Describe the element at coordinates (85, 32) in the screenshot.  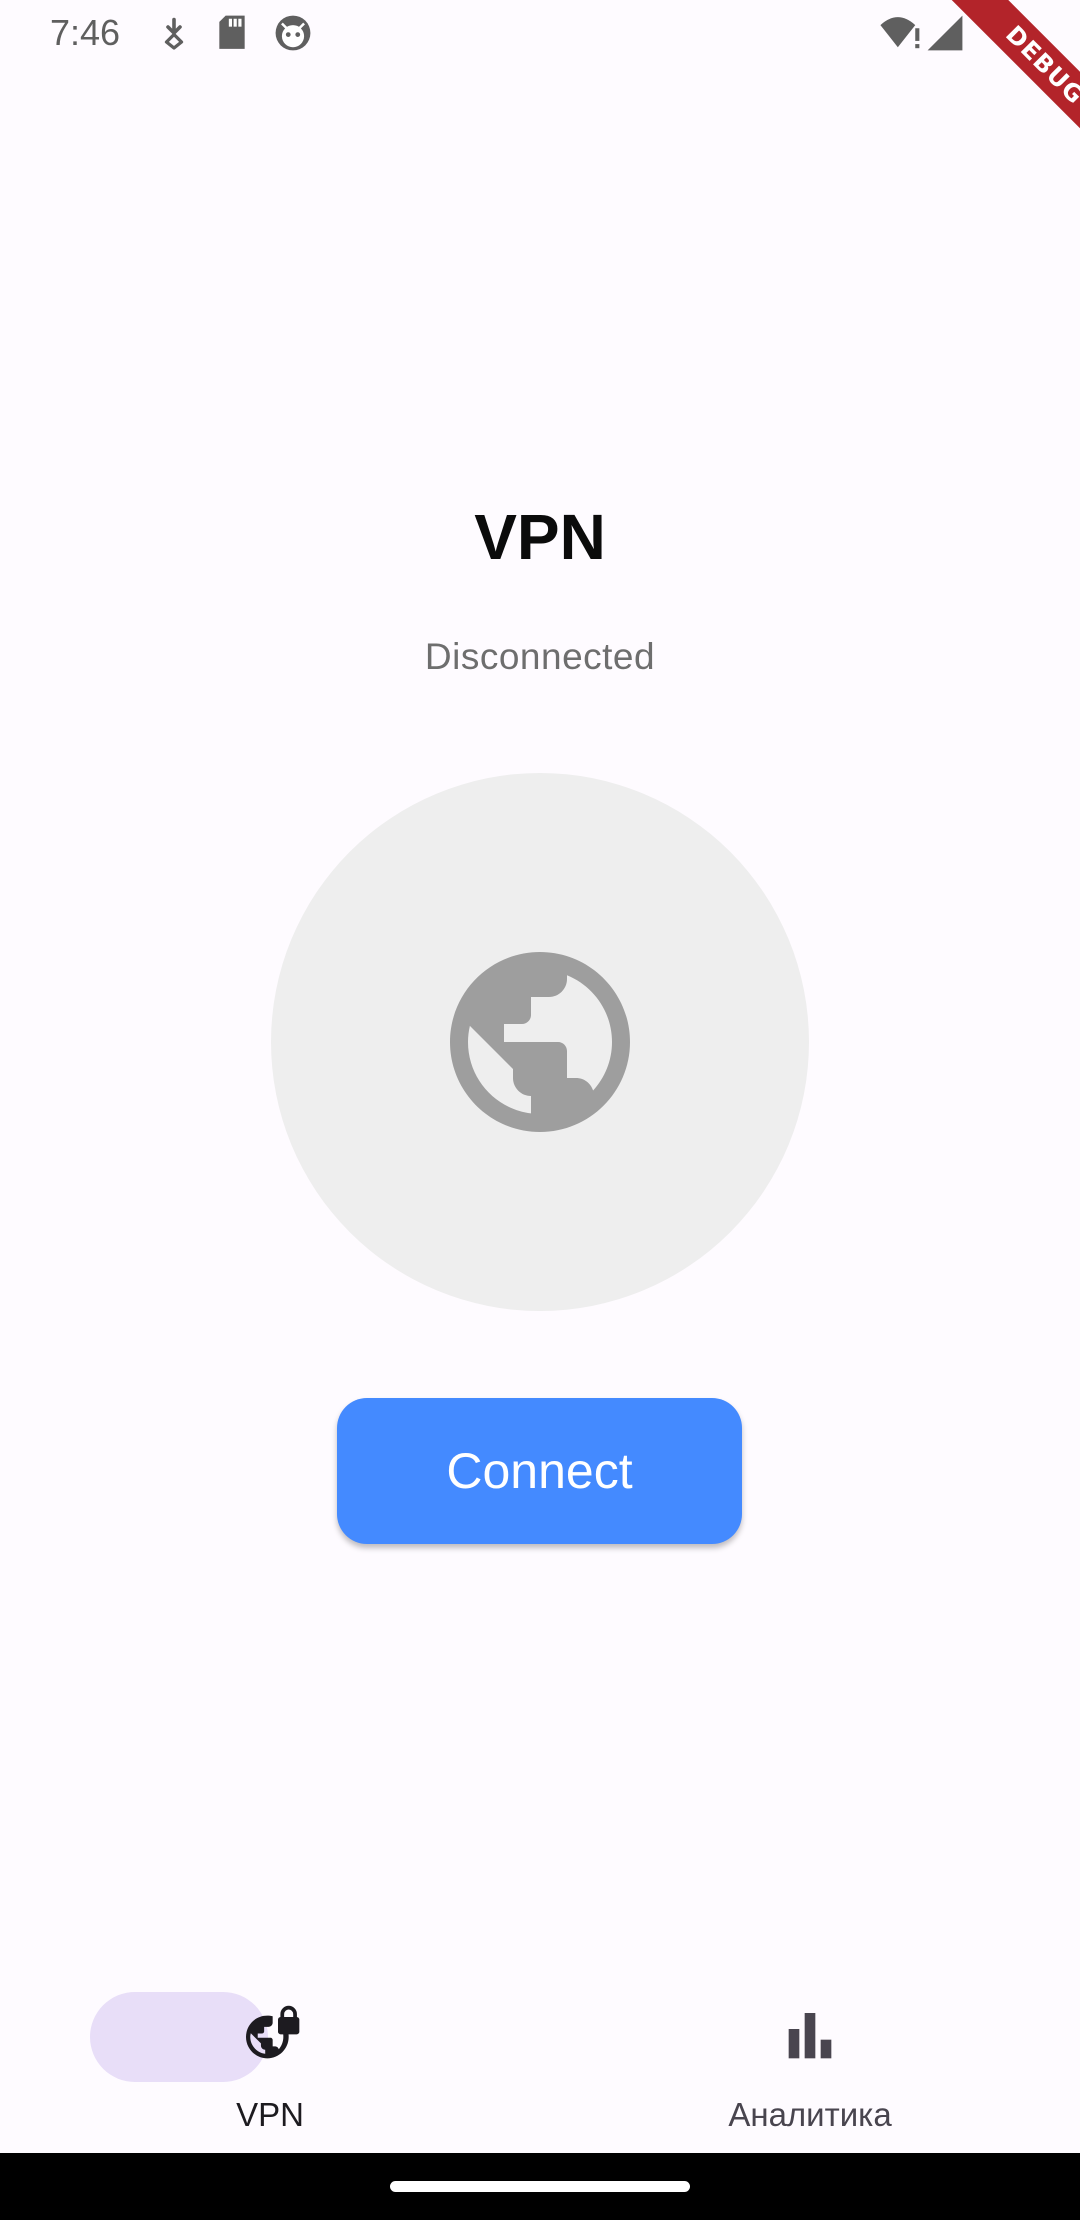
I see `status-time: 7:46` at that location.